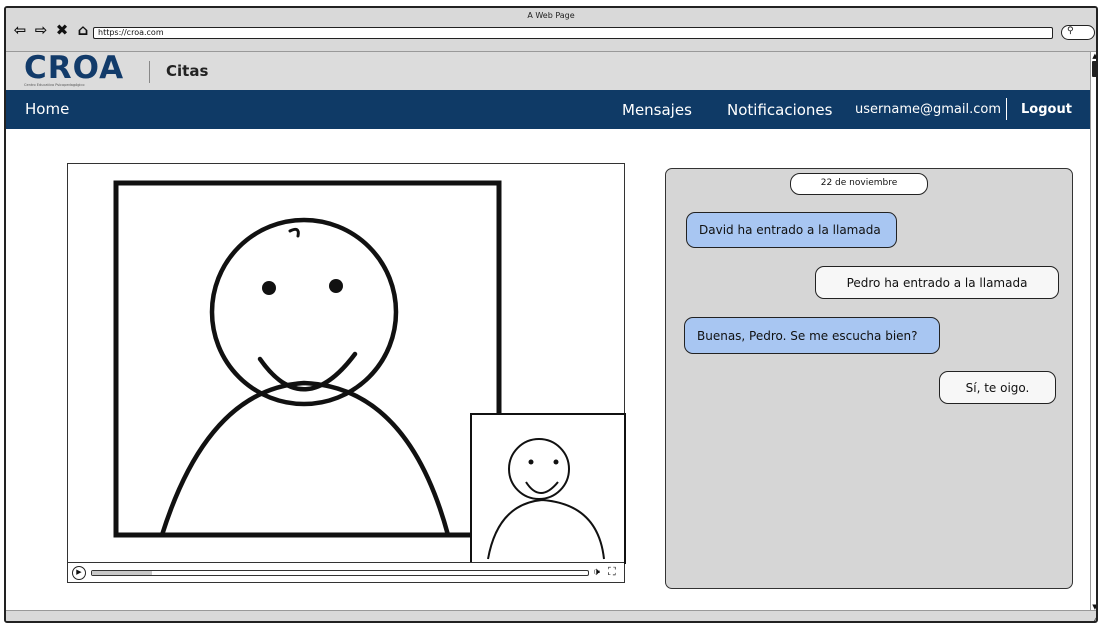 The width and height of the screenshot is (1103, 627). I want to click on croa-logo: CROA Centro Educativo Psicopedagógico, so click(74, 71).